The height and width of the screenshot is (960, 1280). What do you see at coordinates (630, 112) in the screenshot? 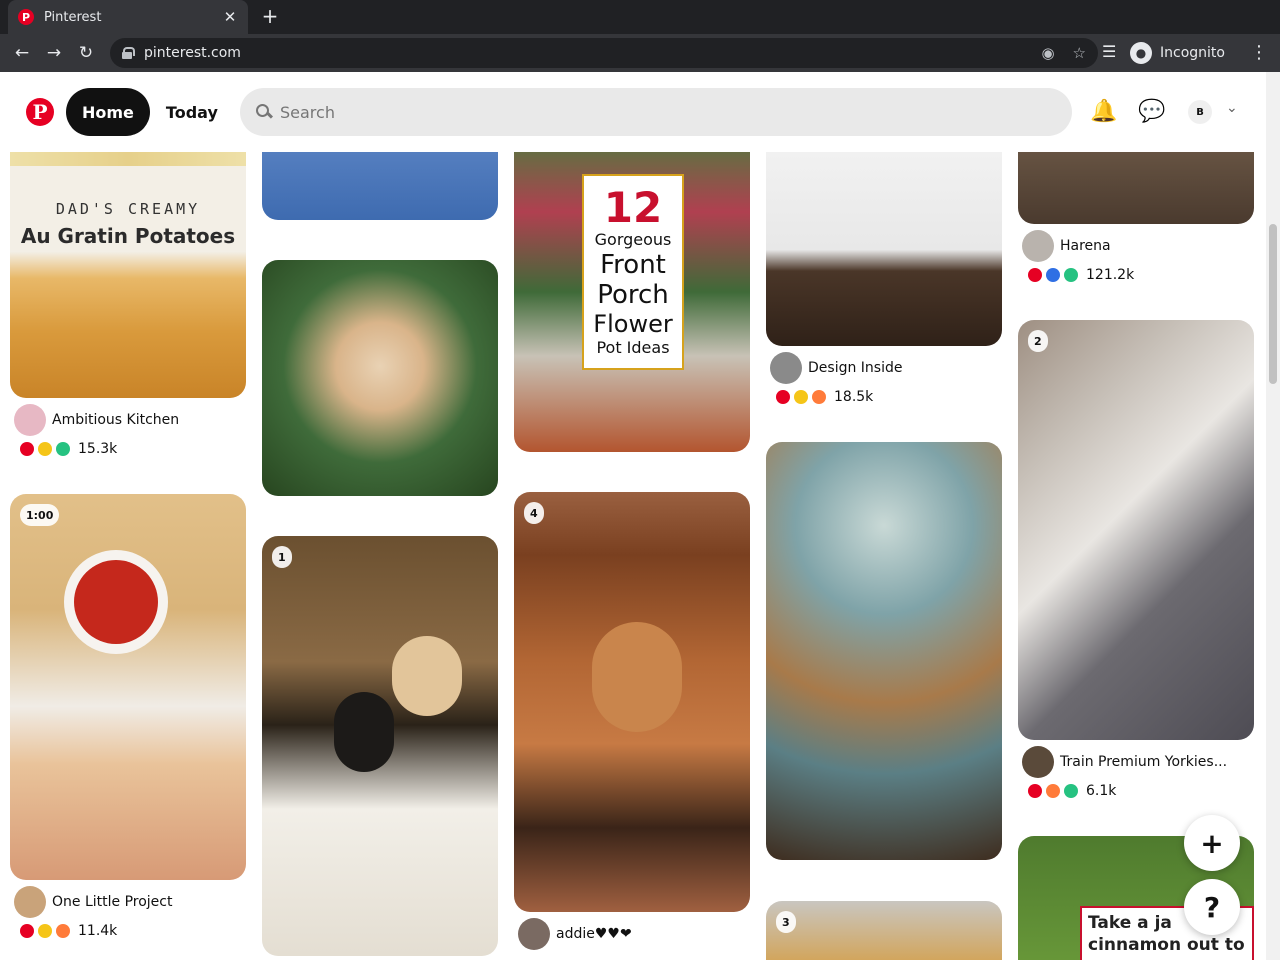
I see `search-input` at bounding box center [630, 112].